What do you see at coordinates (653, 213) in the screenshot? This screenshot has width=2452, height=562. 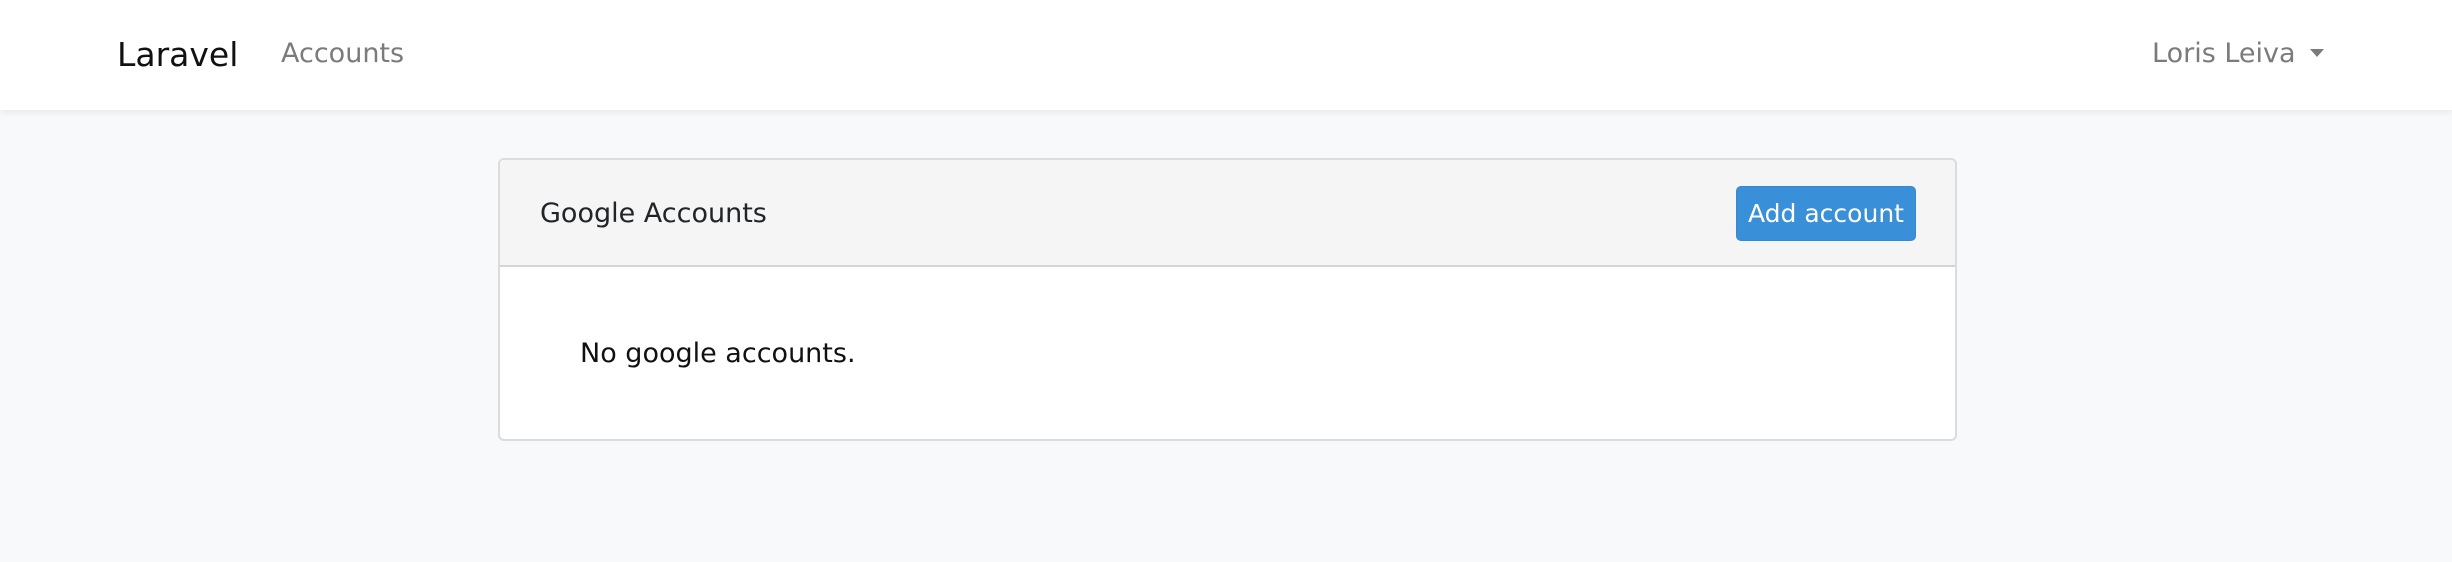 I see `card-title: Google Accounts` at bounding box center [653, 213].